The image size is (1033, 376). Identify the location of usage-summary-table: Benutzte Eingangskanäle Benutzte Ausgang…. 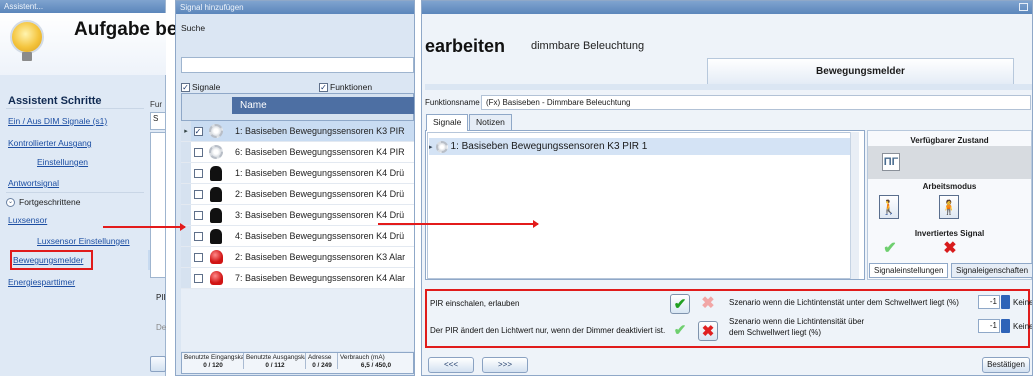
(297, 363).